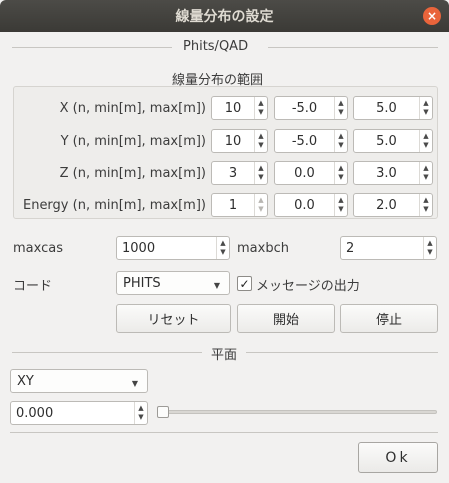 The image size is (449, 483). I want to click on code-label: コード, so click(33, 286).